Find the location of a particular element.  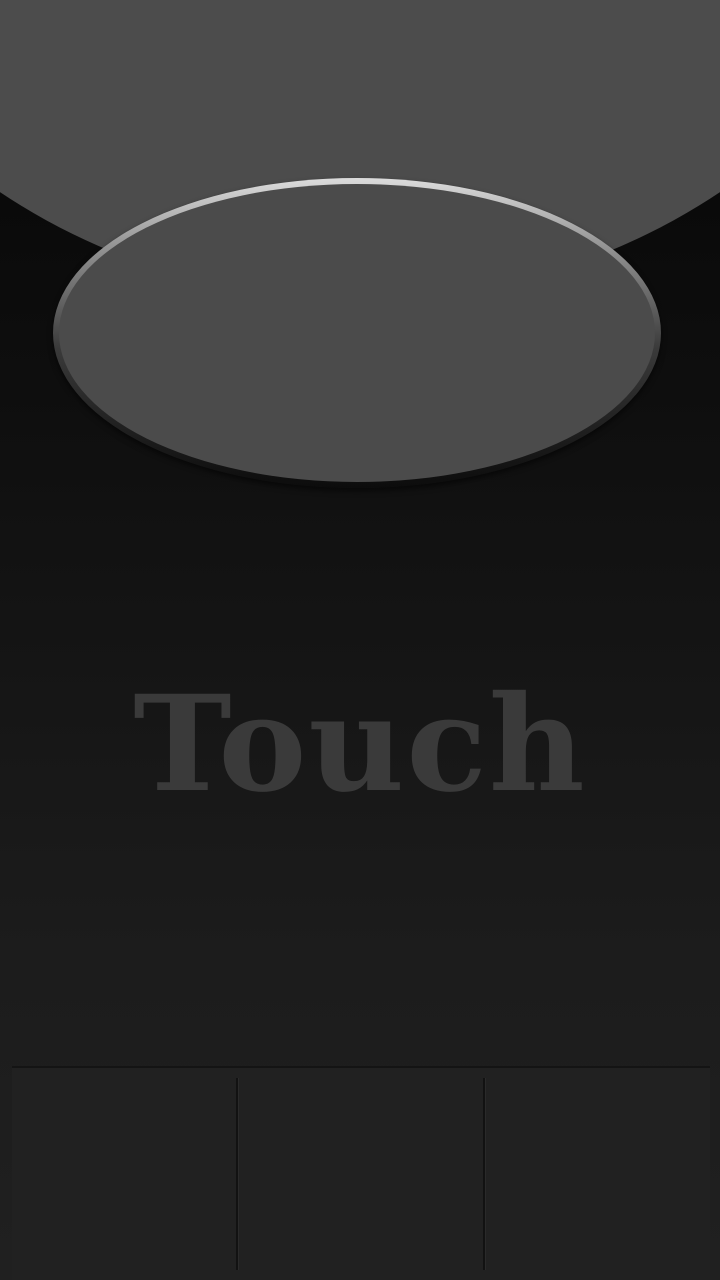

bottom-segment-right is located at coordinates (597, 1174).